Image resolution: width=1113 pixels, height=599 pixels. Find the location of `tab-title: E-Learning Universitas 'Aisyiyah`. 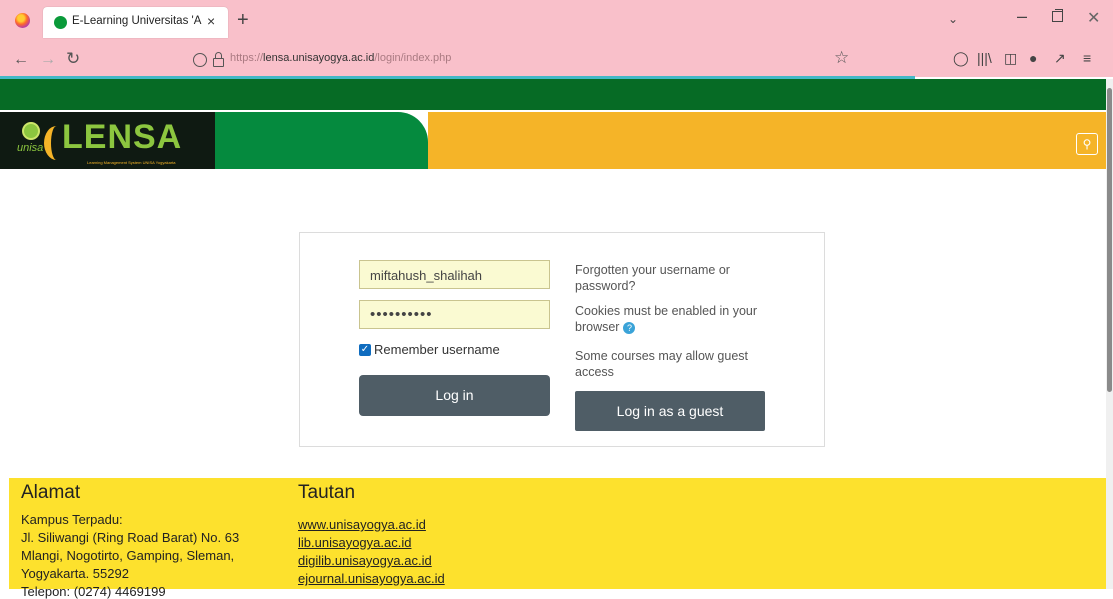

tab-title: E-Learning Universitas 'Aisyiyah is located at coordinates (137, 21).